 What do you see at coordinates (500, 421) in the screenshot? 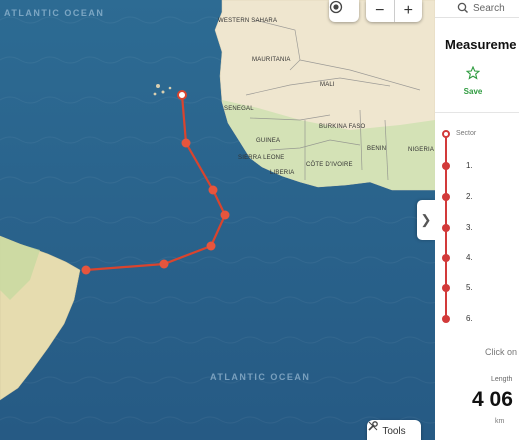
I see `length-unit: km` at bounding box center [500, 421].